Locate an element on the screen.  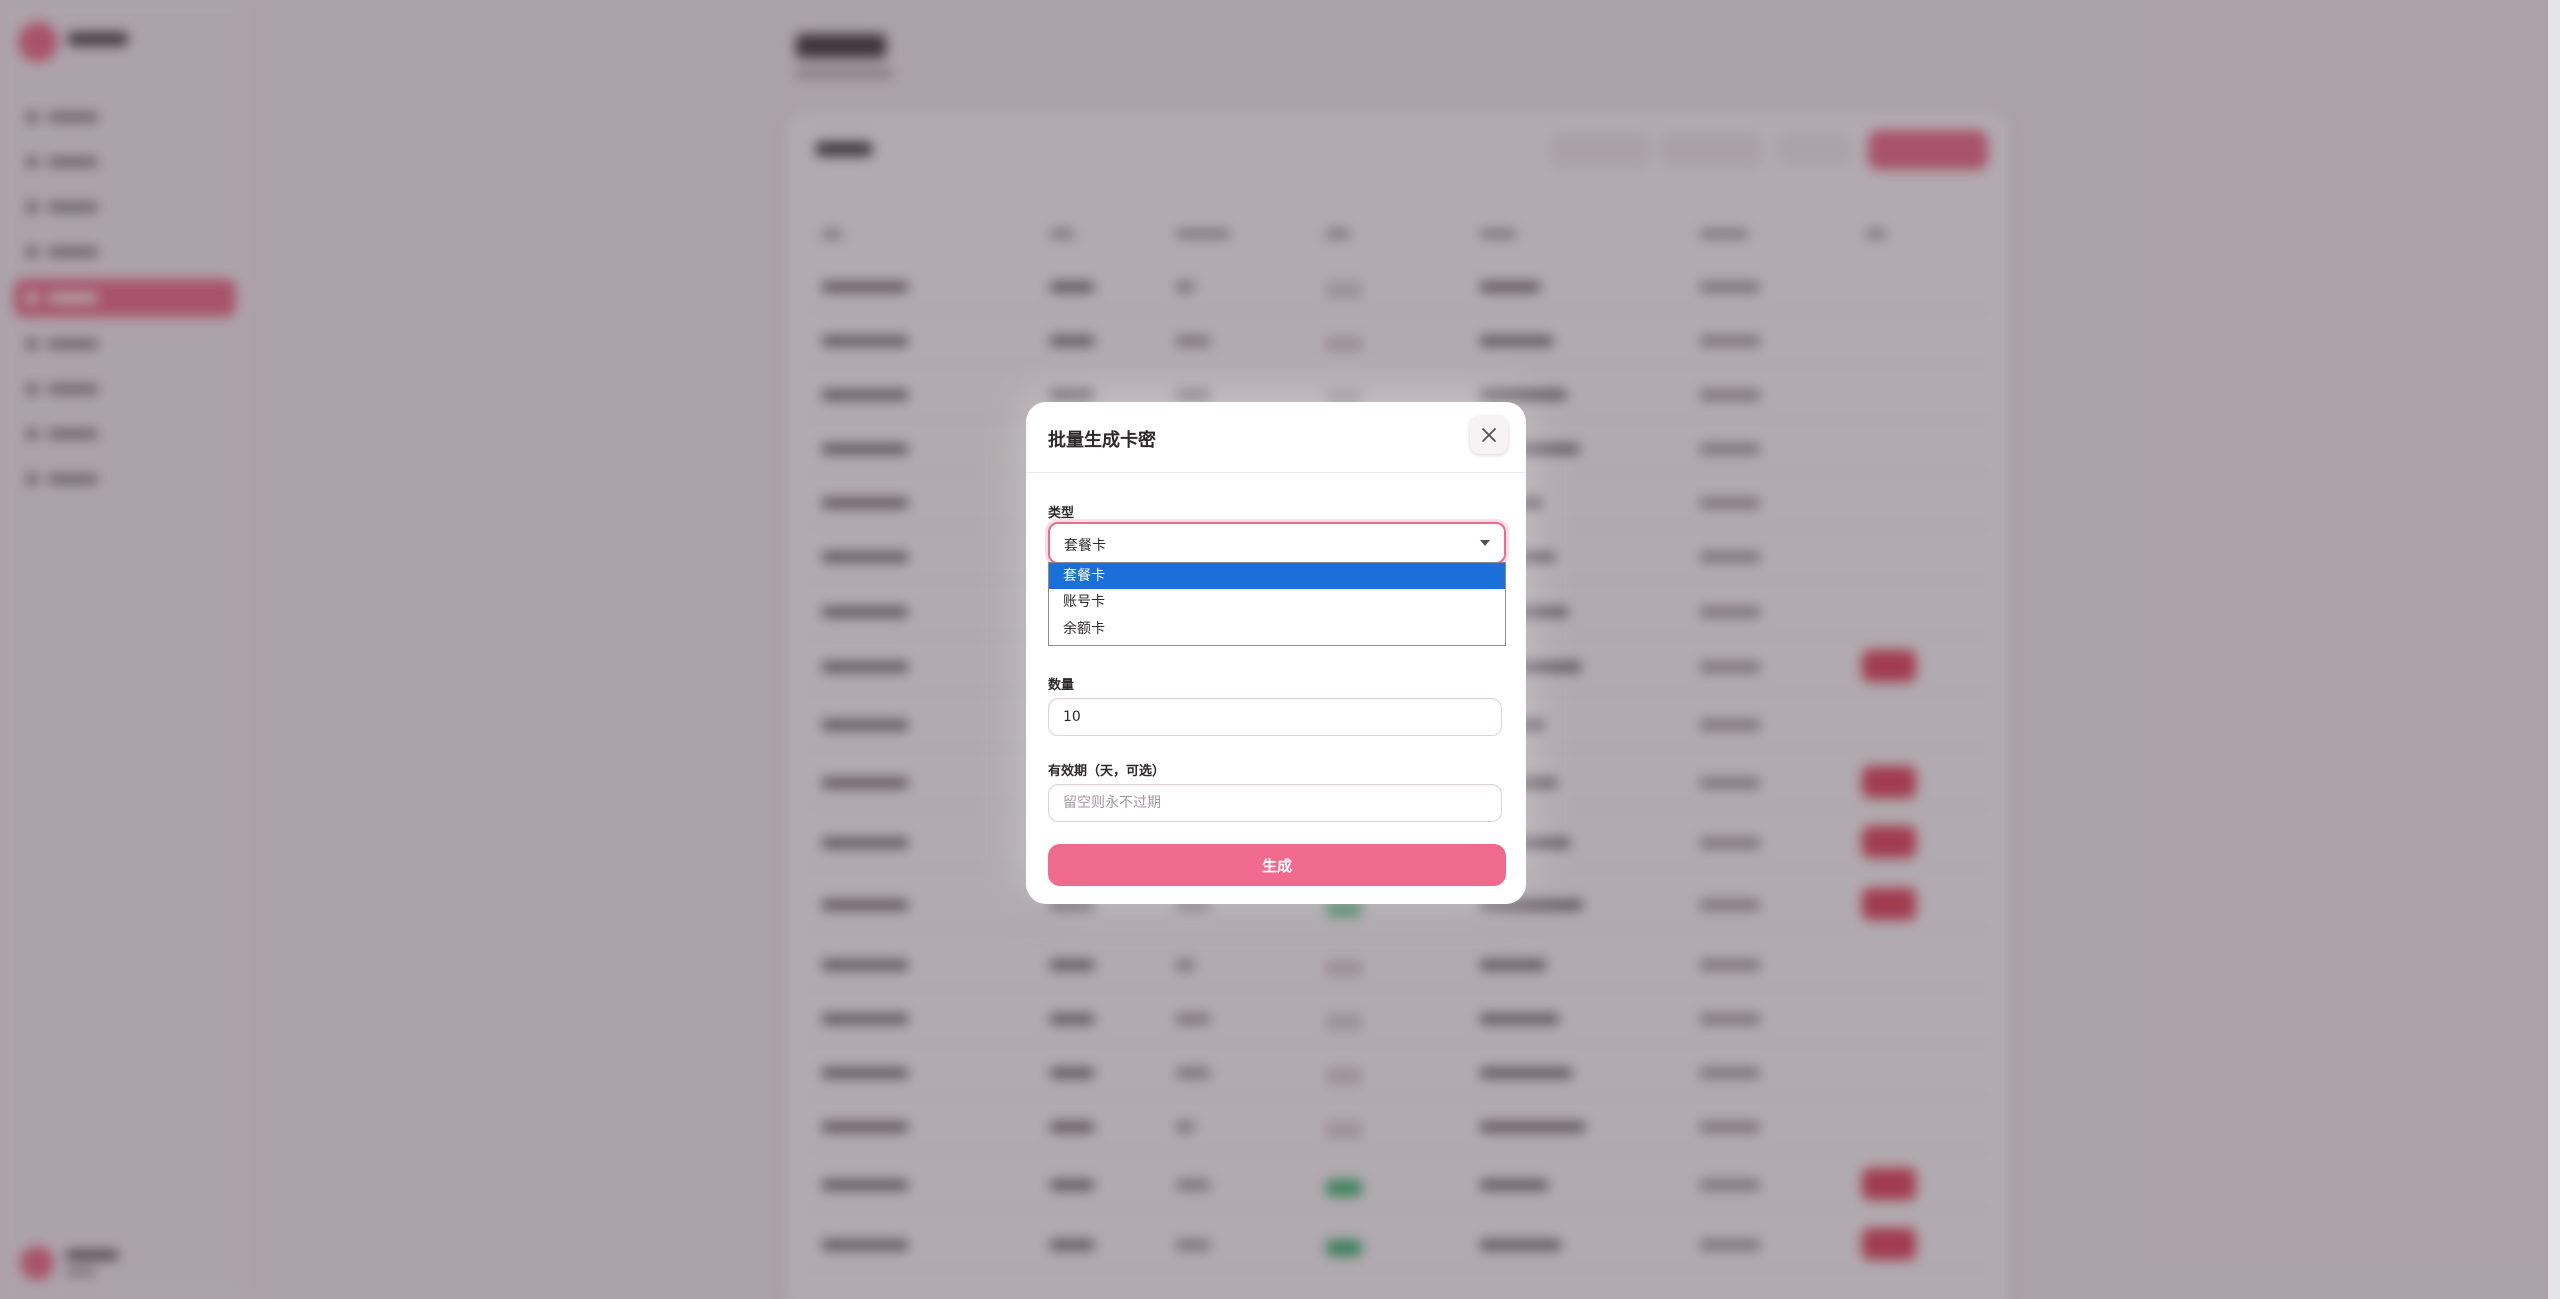
close-button is located at coordinates (1489, 435).